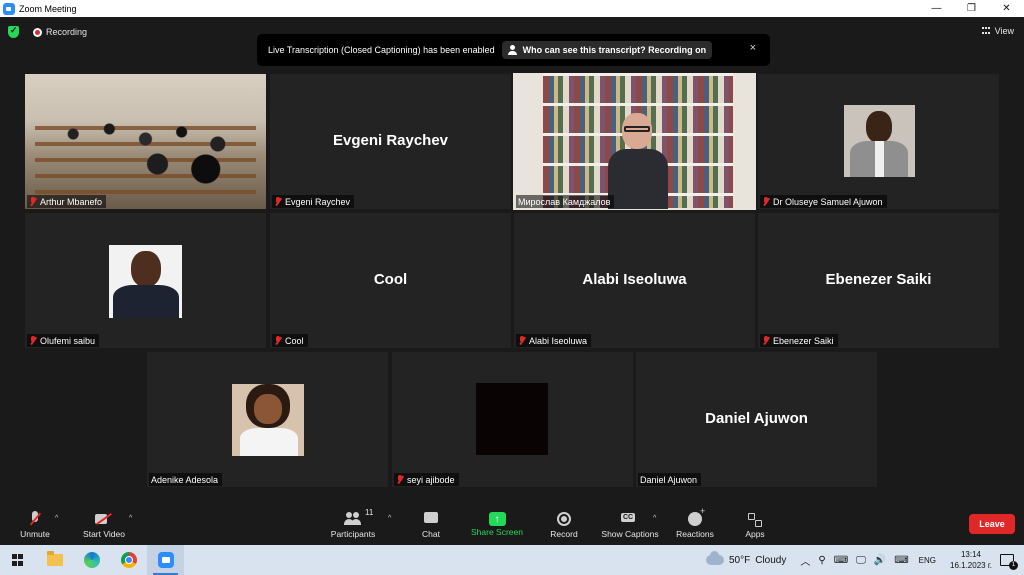  Describe the element at coordinates (630, 519) in the screenshot. I see `closed-captions-icon` at that location.